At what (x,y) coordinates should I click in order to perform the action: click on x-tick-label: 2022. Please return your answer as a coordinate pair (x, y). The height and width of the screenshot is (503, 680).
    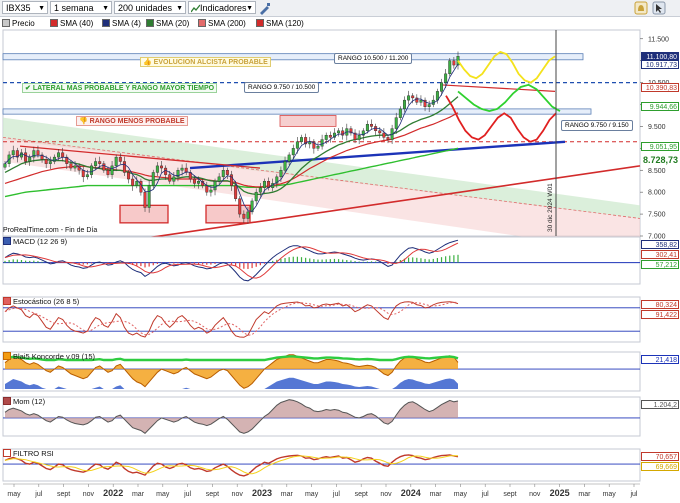
    Looking at the image, I should click on (113, 493).